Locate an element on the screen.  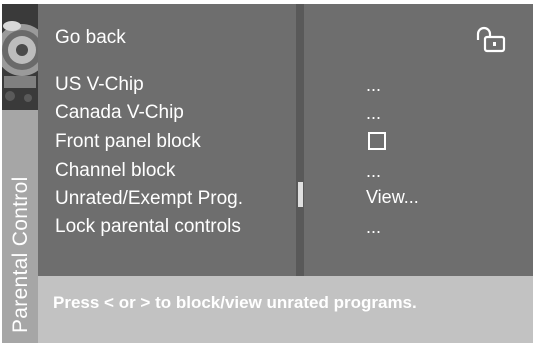
front-panel-block-checkbox is located at coordinates (377, 141).